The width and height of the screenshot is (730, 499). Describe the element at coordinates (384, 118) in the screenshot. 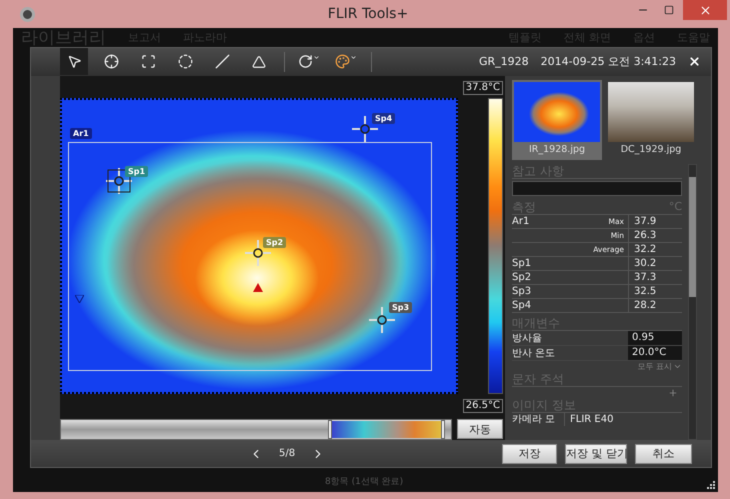

I see `spot-label: Sp4` at that location.